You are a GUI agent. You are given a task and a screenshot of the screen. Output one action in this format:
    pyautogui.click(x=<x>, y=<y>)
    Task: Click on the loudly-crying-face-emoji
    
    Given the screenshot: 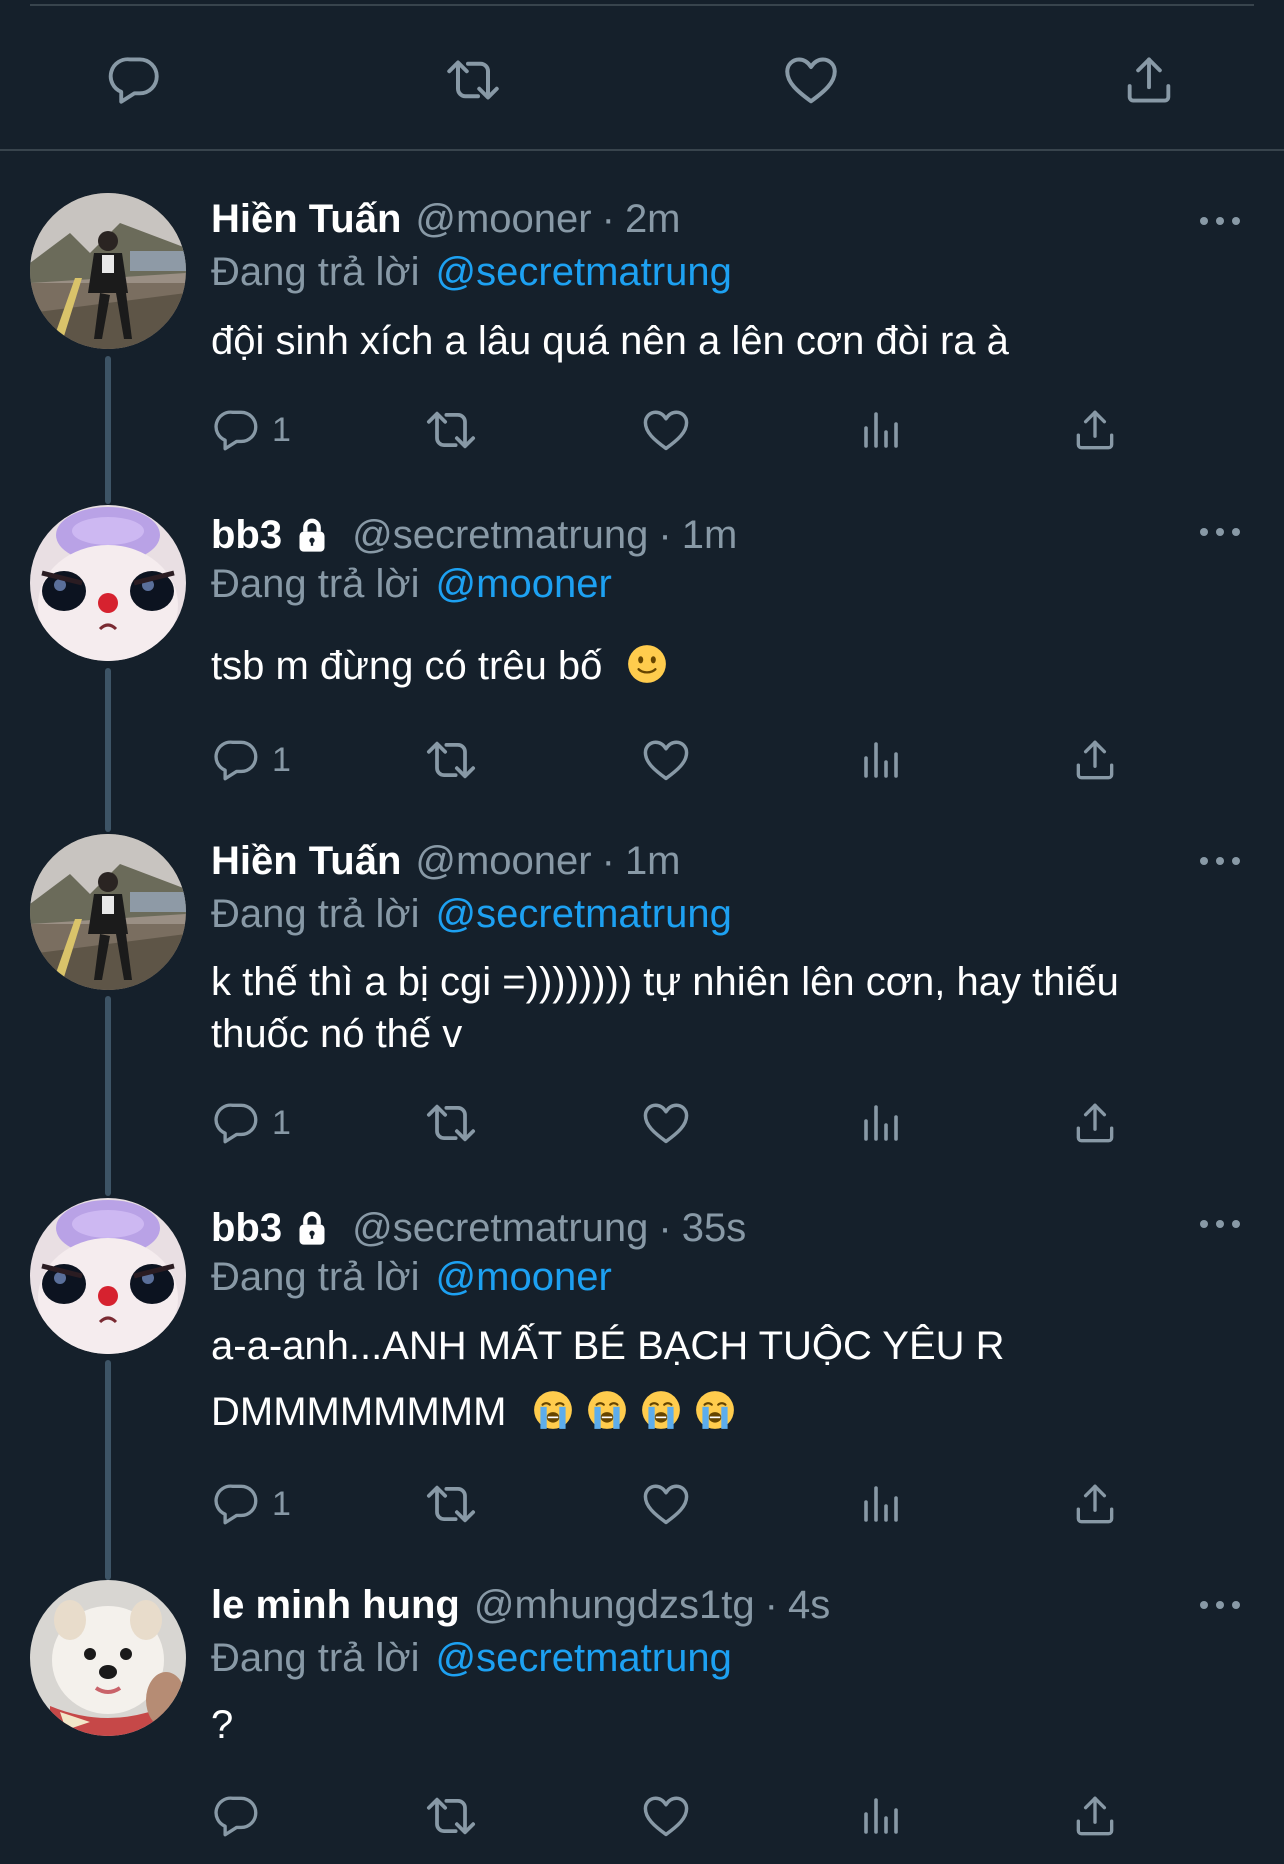 What is the action you would take?
    pyautogui.click(x=607, y=1410)
    